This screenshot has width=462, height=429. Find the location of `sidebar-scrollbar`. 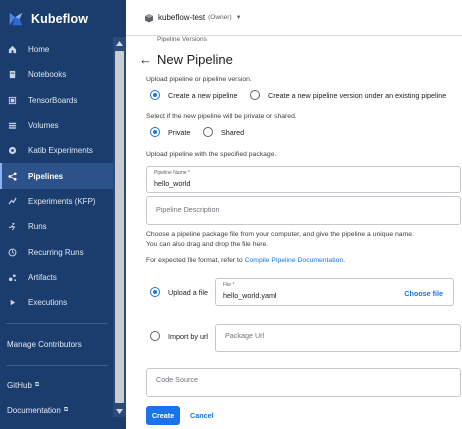

sidebar-scrollbar is located at coordinates (119, 227).